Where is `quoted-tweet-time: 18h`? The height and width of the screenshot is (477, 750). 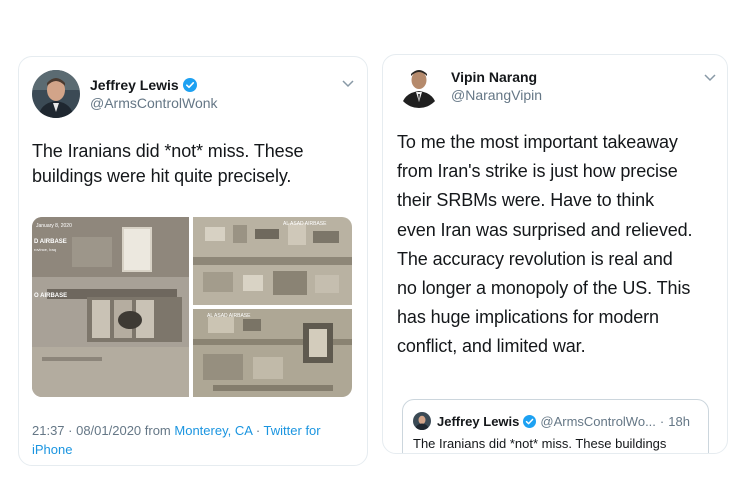 quoted-tweet-time: 18h is located at coordinates (679, 421).